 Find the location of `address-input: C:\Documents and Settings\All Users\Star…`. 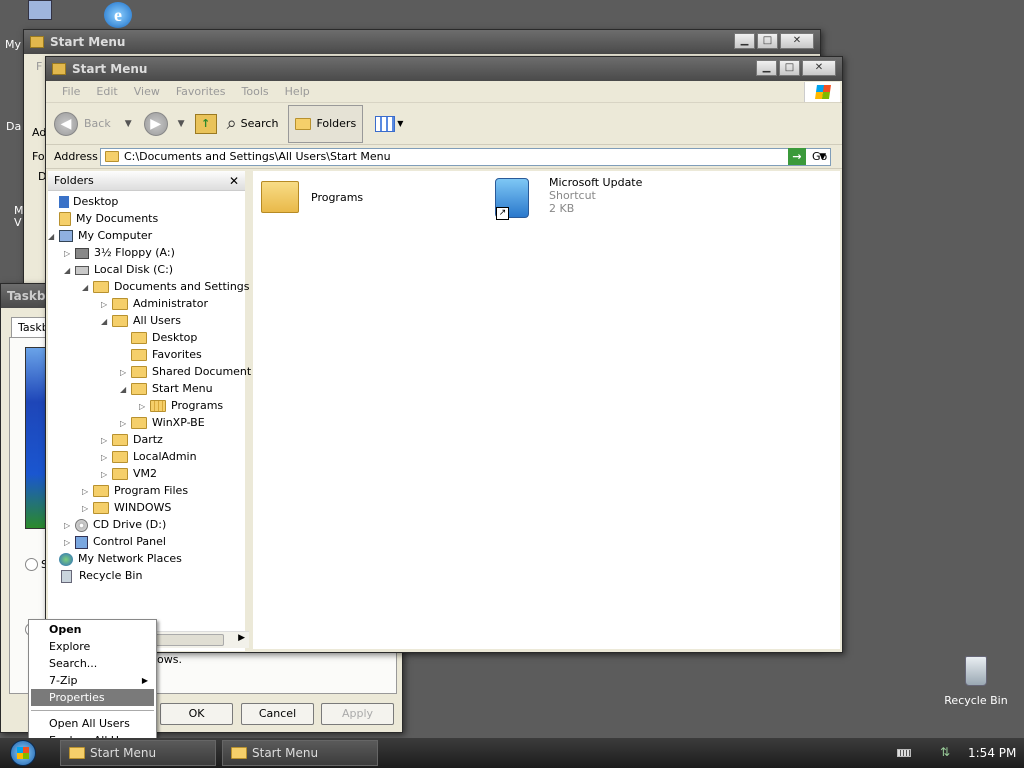

address-input: C:\Documents and Settings\All Users\Star… is located at coordinates (465, 156).